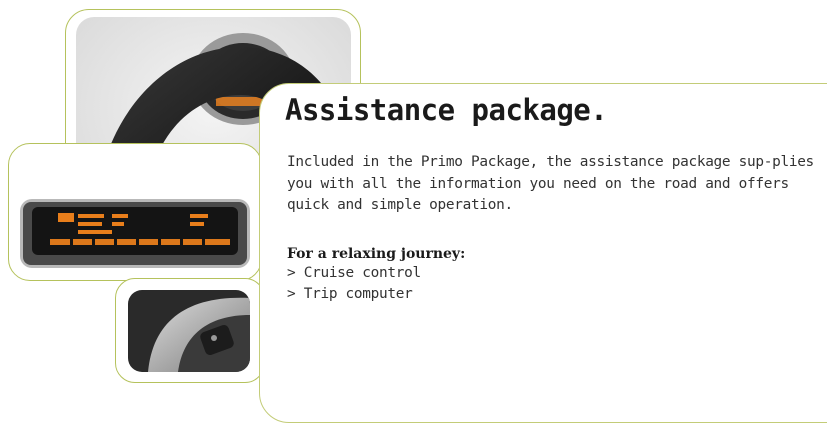  Describe the element at coordinates (189, 331) in the screenshot. I see `cruise-control-switch-photo` at that location.